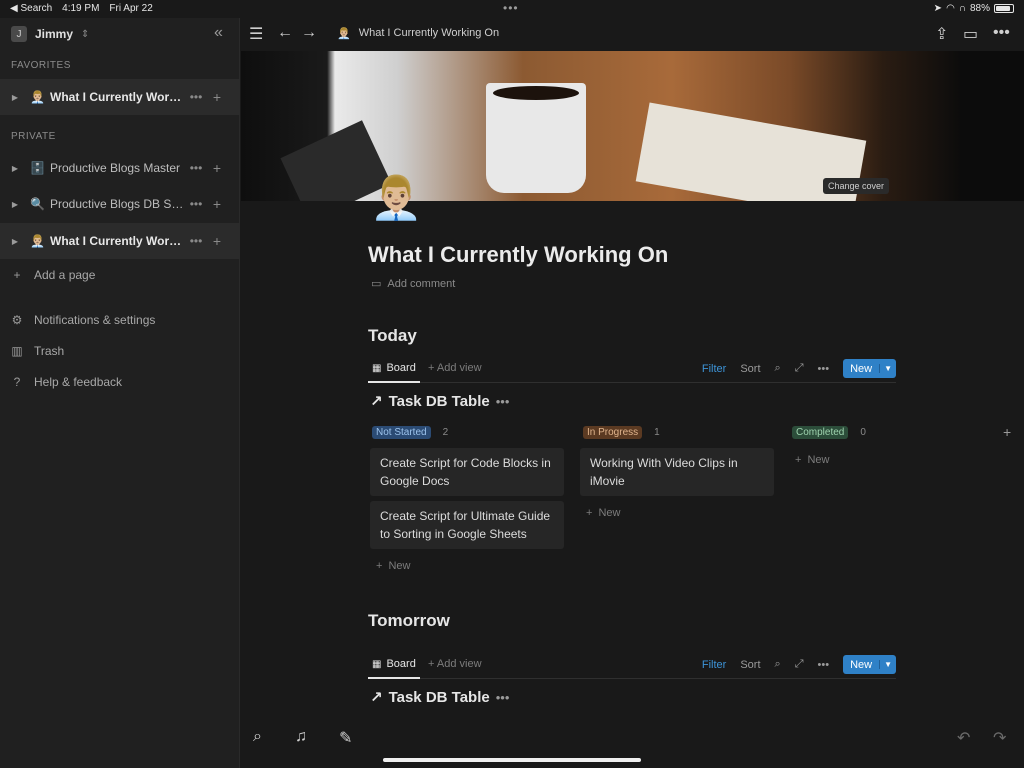 Image resolution: width=1024 pixels, height=768 pixels. Describe the element at coordinates (218, 33) in the screenshot. I see `collapse-sidebar-icon: «` at that location.